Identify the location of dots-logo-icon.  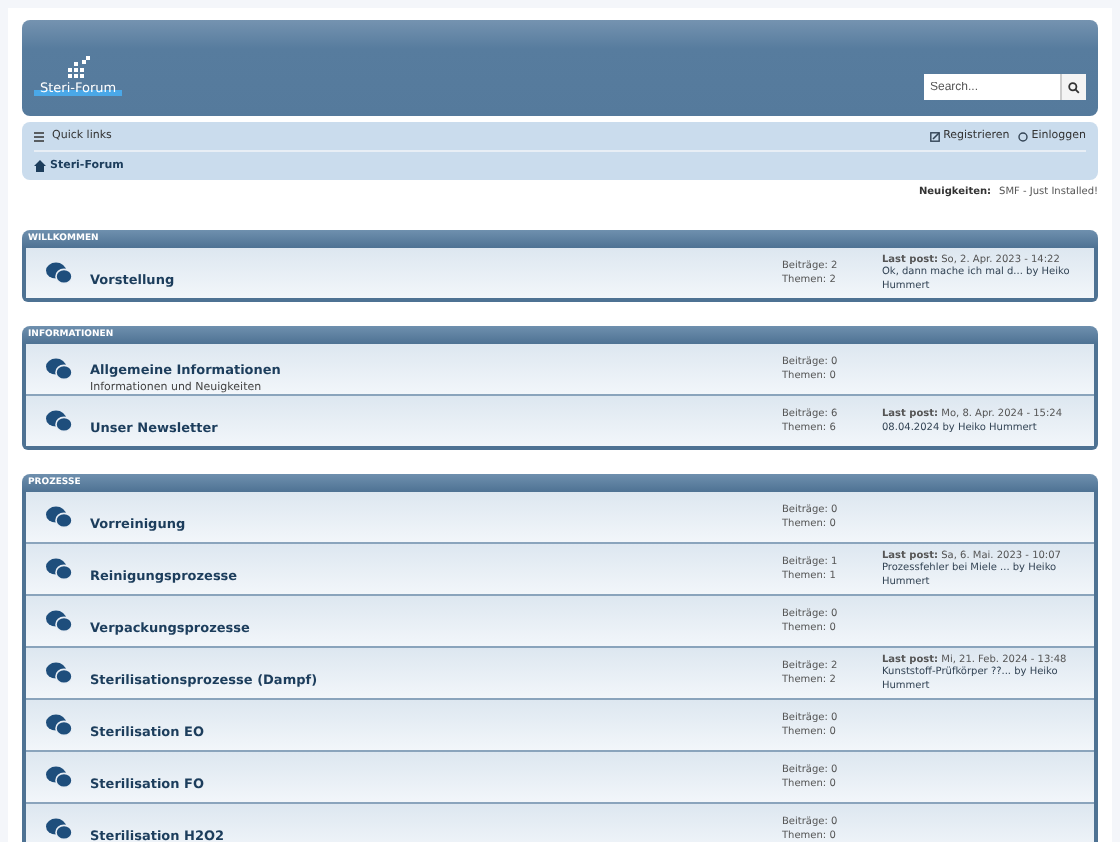
(78, 68).